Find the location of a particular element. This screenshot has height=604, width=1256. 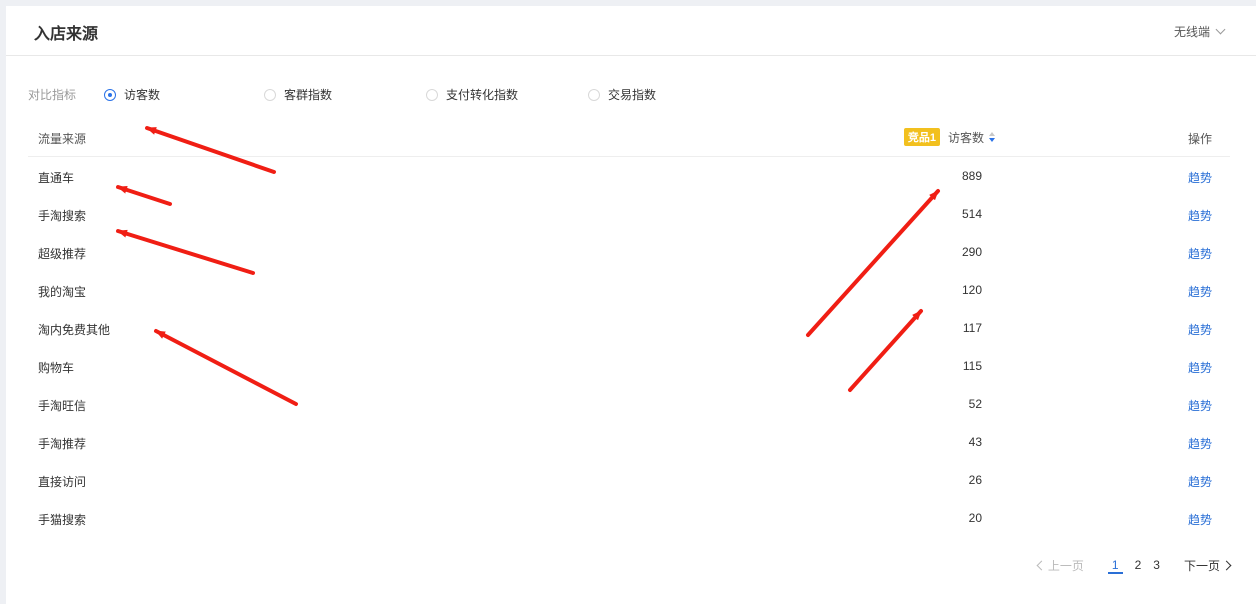

source-cell: 淘内免费其他 is located at coordinates (74, 330).